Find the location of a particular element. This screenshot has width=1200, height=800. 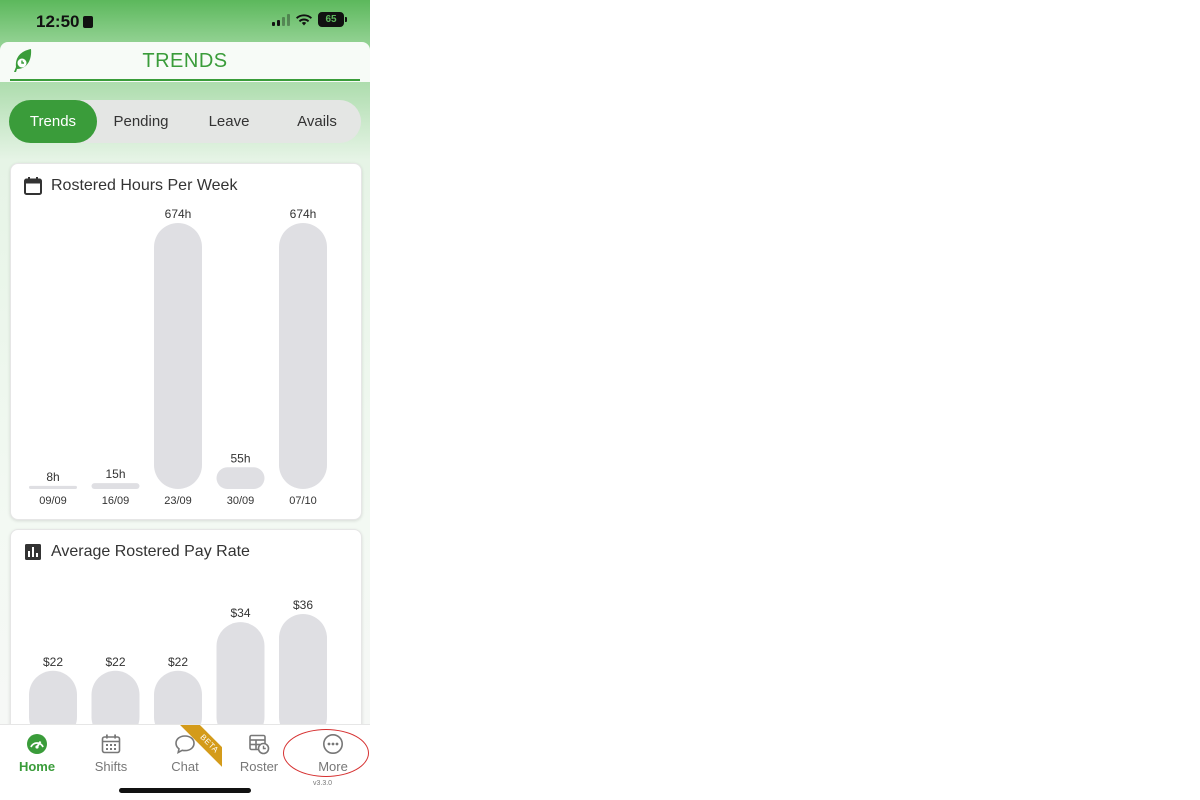

roster-clock-icon is located at coordinates (259, 744).